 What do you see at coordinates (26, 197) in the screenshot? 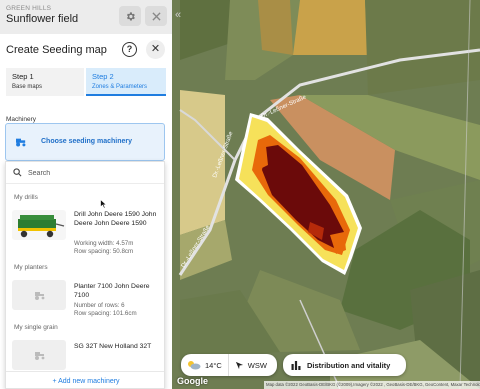
I see `group-label-drills: My drills` at bounding box center [26, 197].